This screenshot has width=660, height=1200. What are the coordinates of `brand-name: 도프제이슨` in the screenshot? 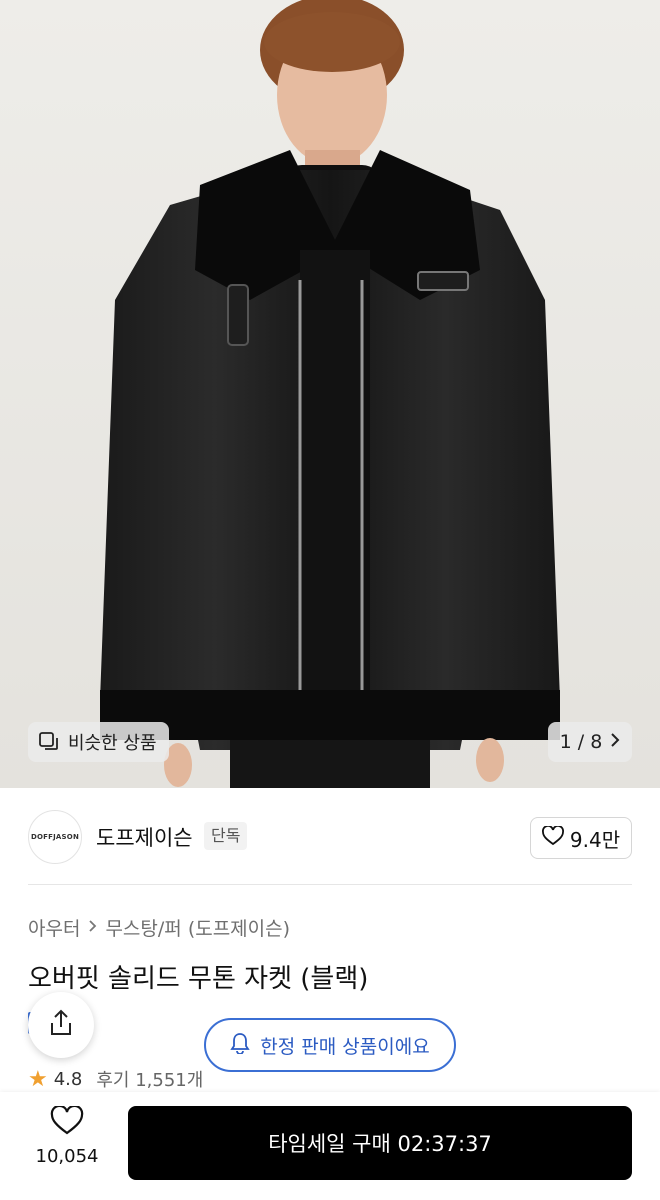 It's located at (144, 837).